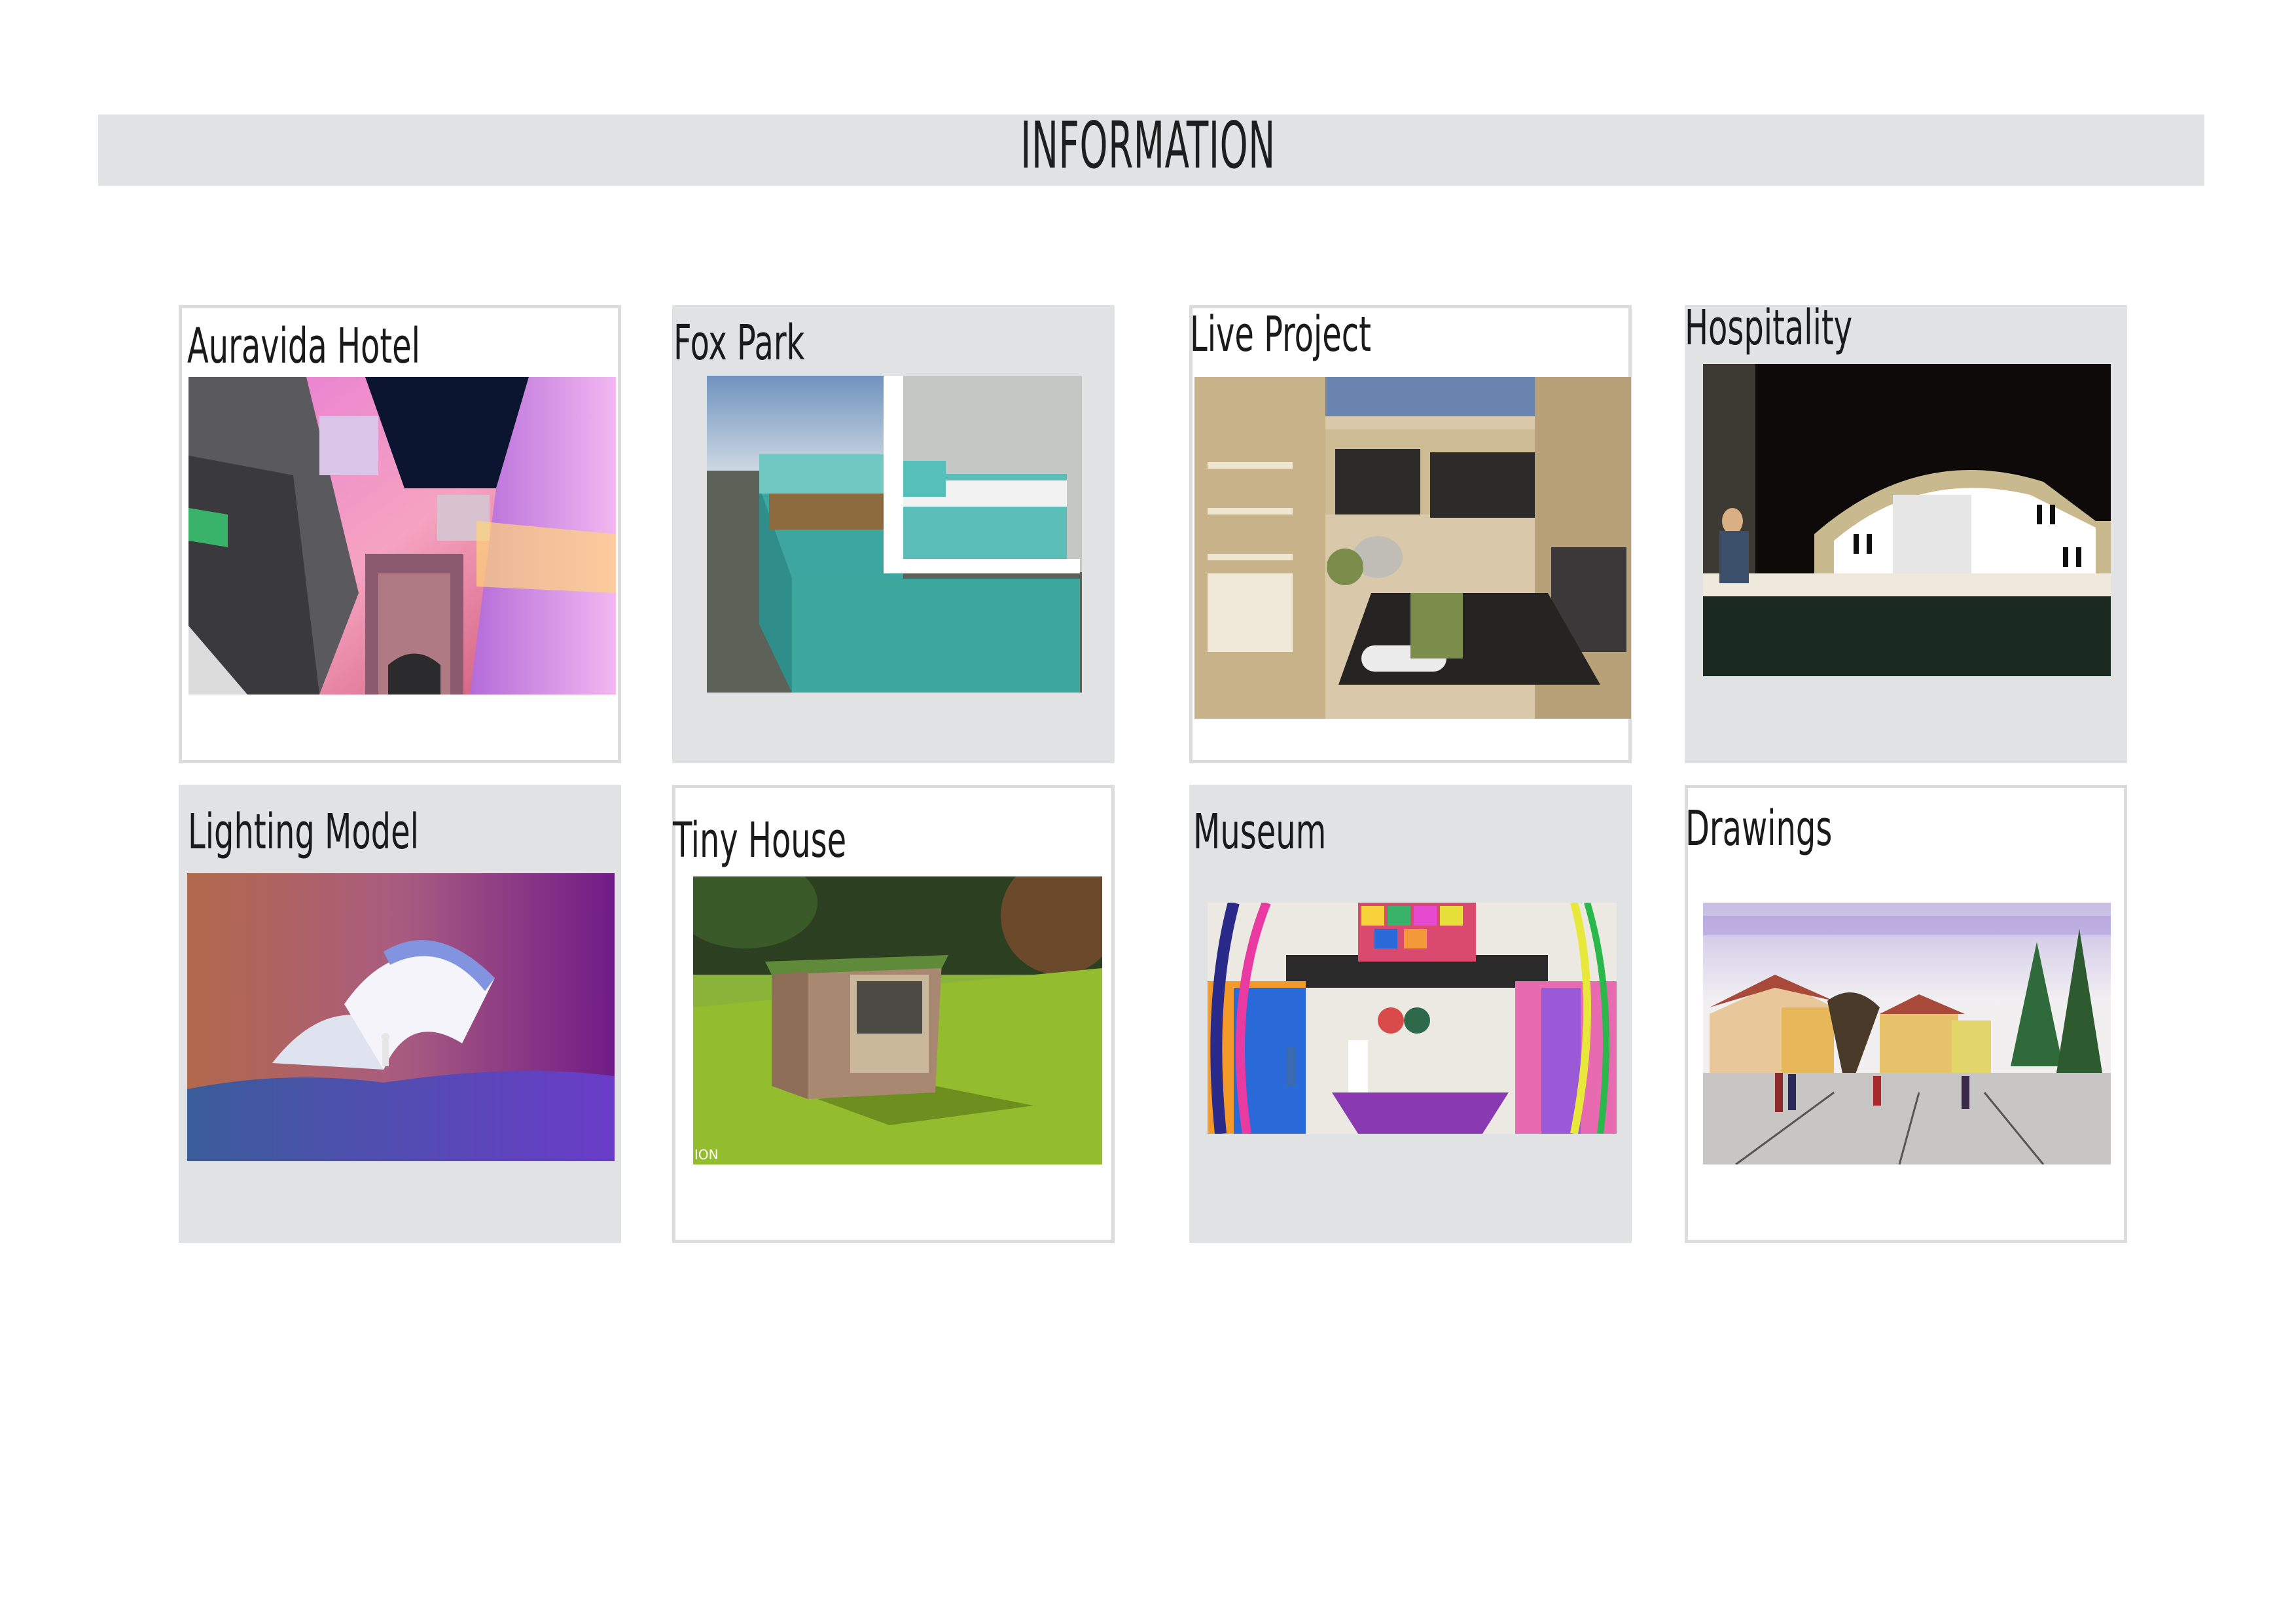 Image resolution: width=2296 pixels, height=1624 pixels. Describe the element at coordinates (1769, 328) in the screenshot. I see `card-title: Hospitality` at that location.